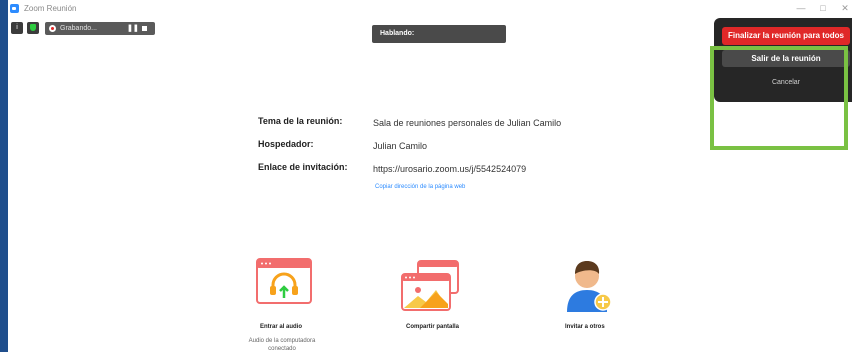 This screenshot has width=852, height=352. I want to click on pause-recording-icon: ❚❚, so click(133, 28).